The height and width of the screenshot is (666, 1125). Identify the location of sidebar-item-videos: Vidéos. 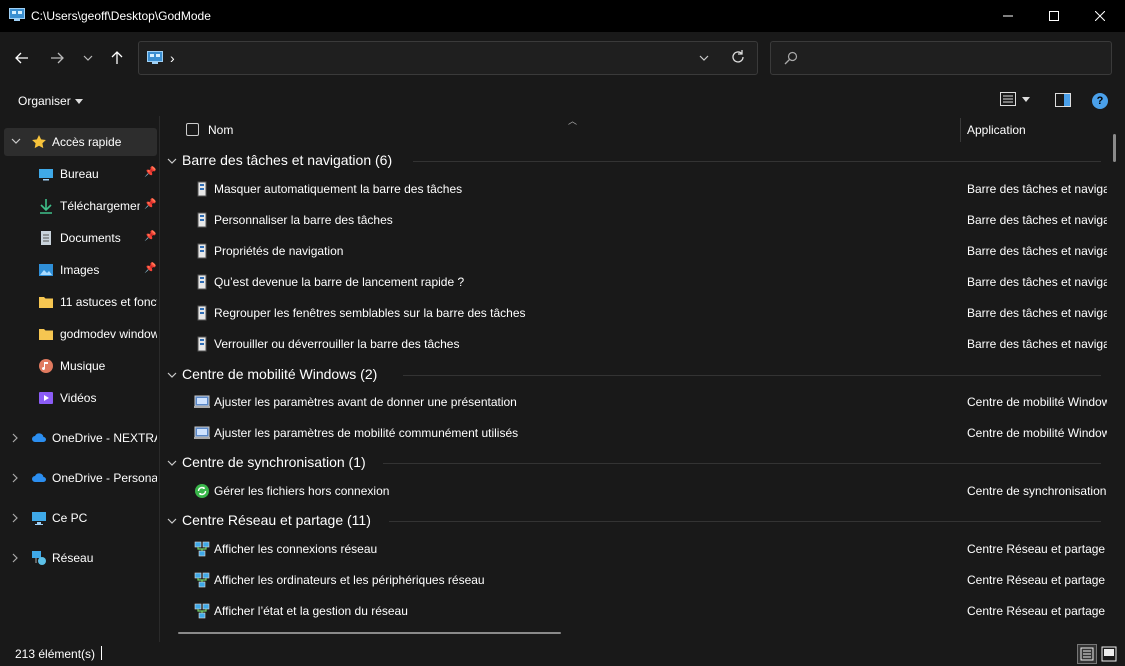
(80, 398).